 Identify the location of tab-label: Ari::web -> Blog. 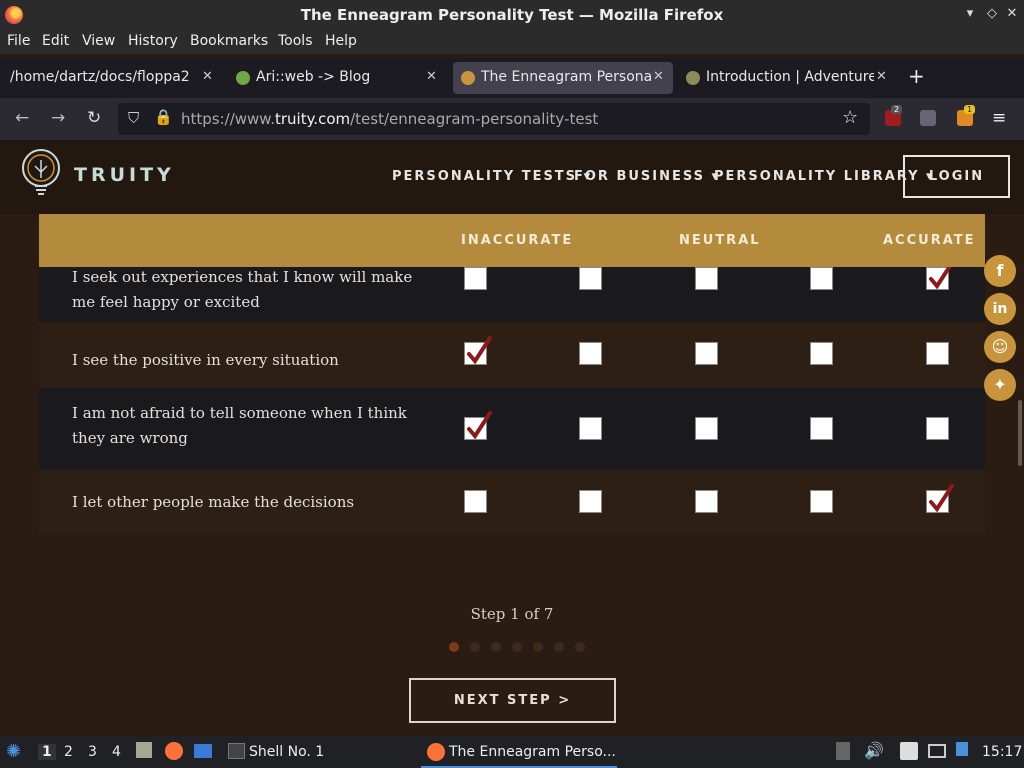
(313, 77).